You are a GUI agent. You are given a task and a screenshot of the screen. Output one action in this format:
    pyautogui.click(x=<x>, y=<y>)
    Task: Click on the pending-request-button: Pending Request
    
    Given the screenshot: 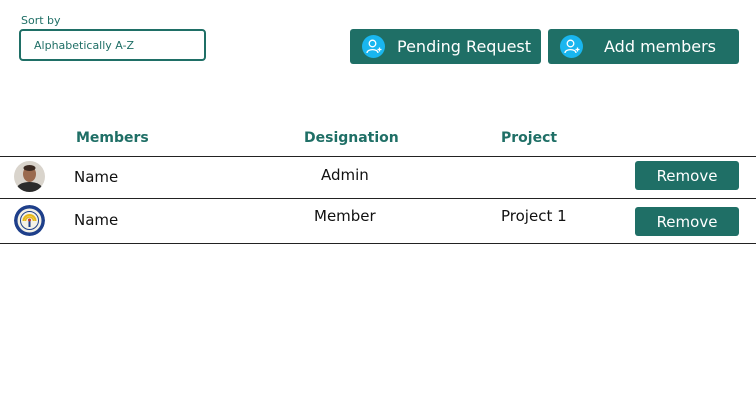 What is the action you would take?
    pyautogui.click(x=445, y=46)
    